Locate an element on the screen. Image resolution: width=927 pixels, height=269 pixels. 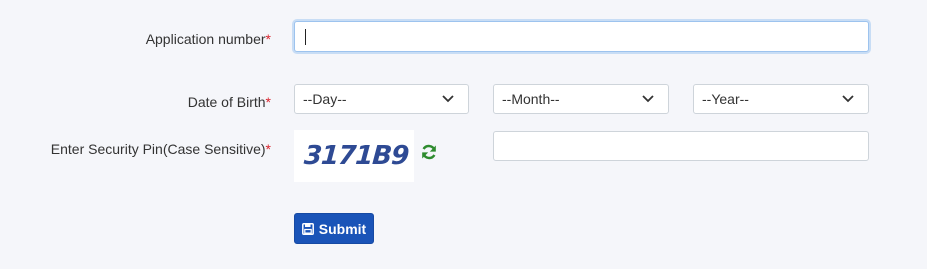
application-number-label: Application number* is located at coordinates (208, 39).